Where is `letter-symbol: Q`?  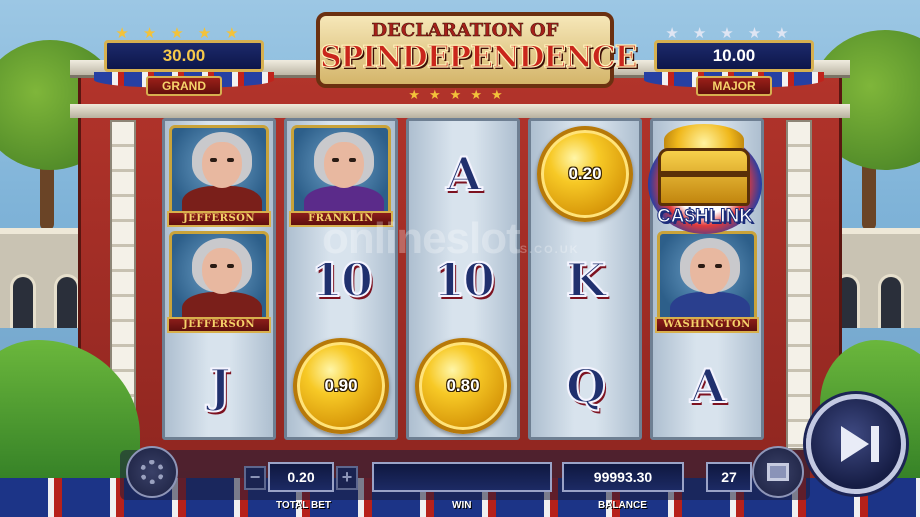 letter-symbol: Q is located at coordinates (586, 386).